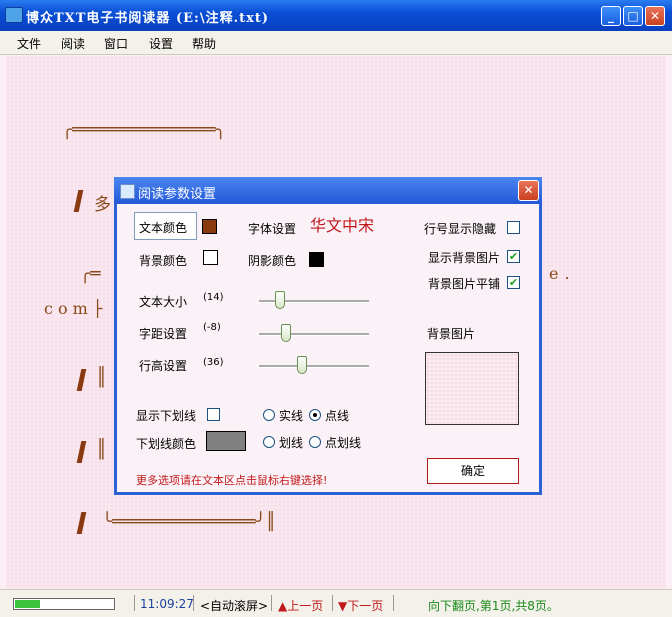 This screenshot has width=672, height=617. What do you see at coordinates (163, 366) in the screenshot?
I see `line-height-label: 行高设置` at bounding box center [163, 366].